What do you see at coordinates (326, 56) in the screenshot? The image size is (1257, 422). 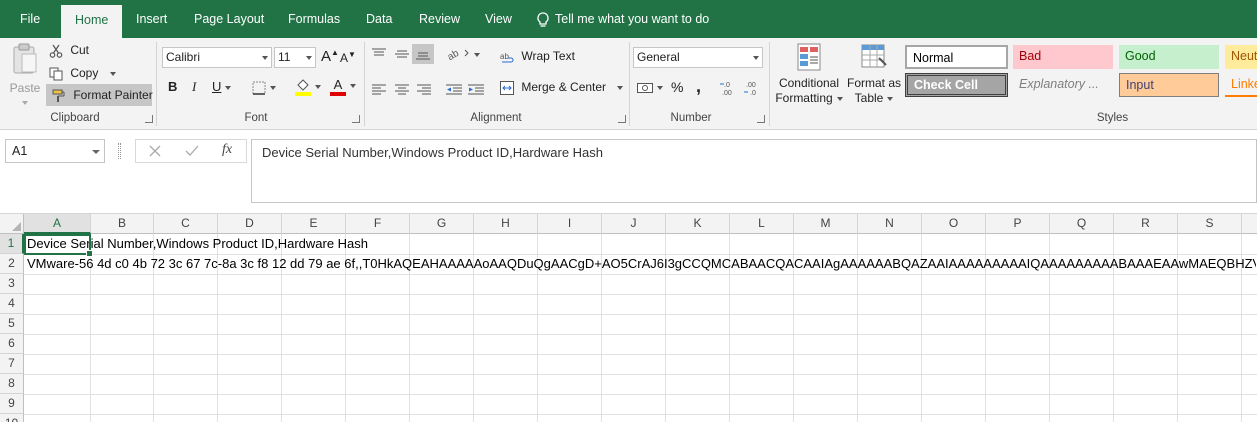 I see `grow-font-icon: A` at bounding box center [326, 56].